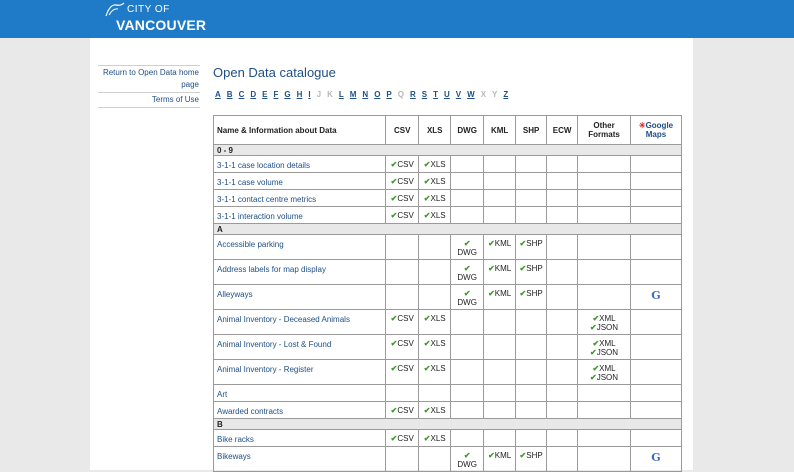  Describe the element at coordinates (299, 459) in the screenshot. I see `dataset-name-link: Bikeways` at that location.